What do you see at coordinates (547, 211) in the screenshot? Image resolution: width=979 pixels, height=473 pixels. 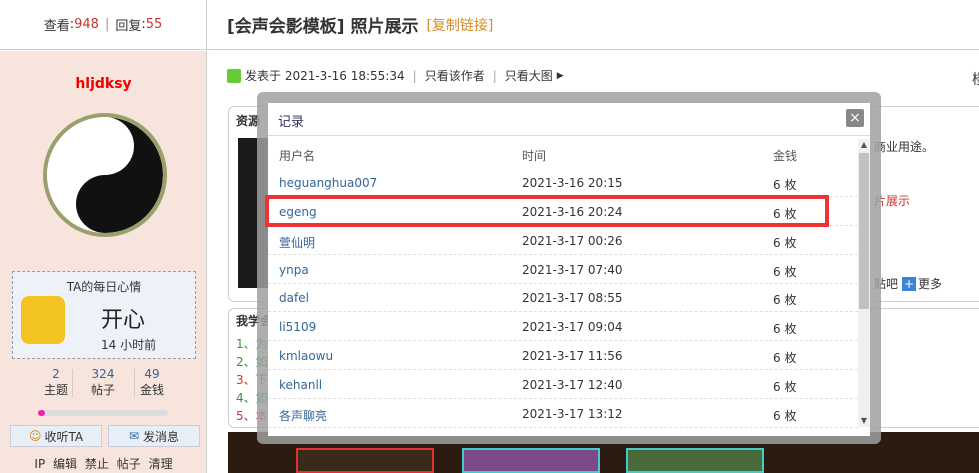 I see `highlight-box` at bounding box center [547, 211].